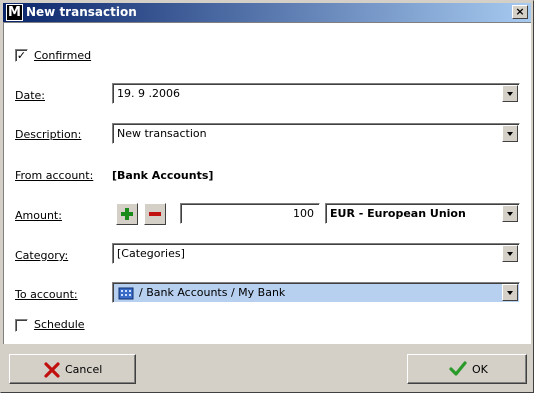 Image resolution: width=534 pixels, height=393 pixels. Describe the element at coordinates (148, 93) in the screenshot. I see `date-value: 19. 9 .2006` at that location.